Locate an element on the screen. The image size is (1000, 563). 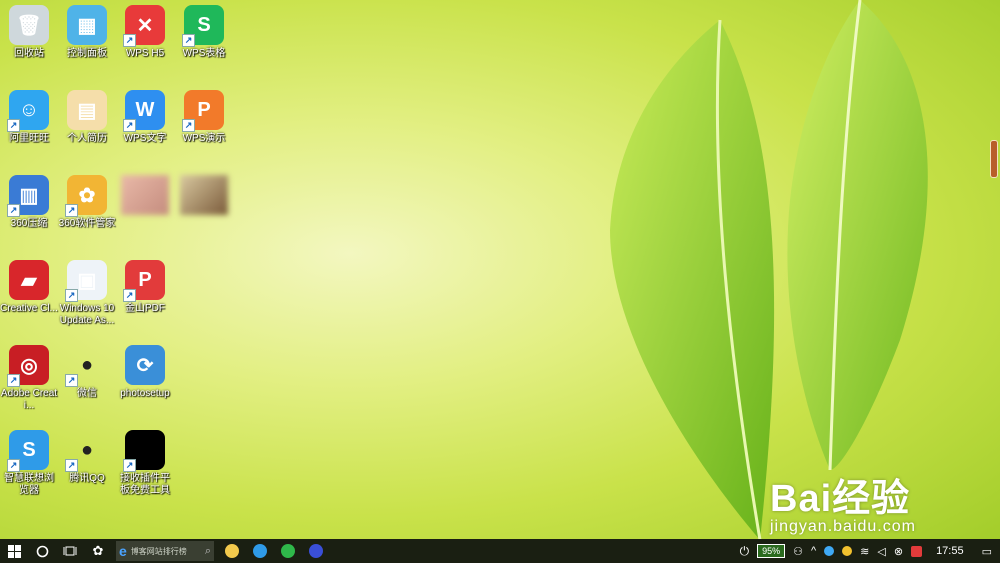
clock: 17:55 is located at coordinates (950, 551).